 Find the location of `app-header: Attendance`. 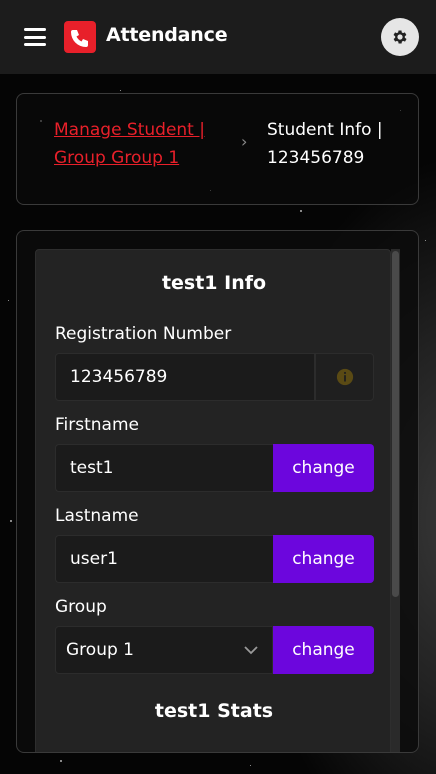

app-header: Attendance is located at coordinates (218, 37).